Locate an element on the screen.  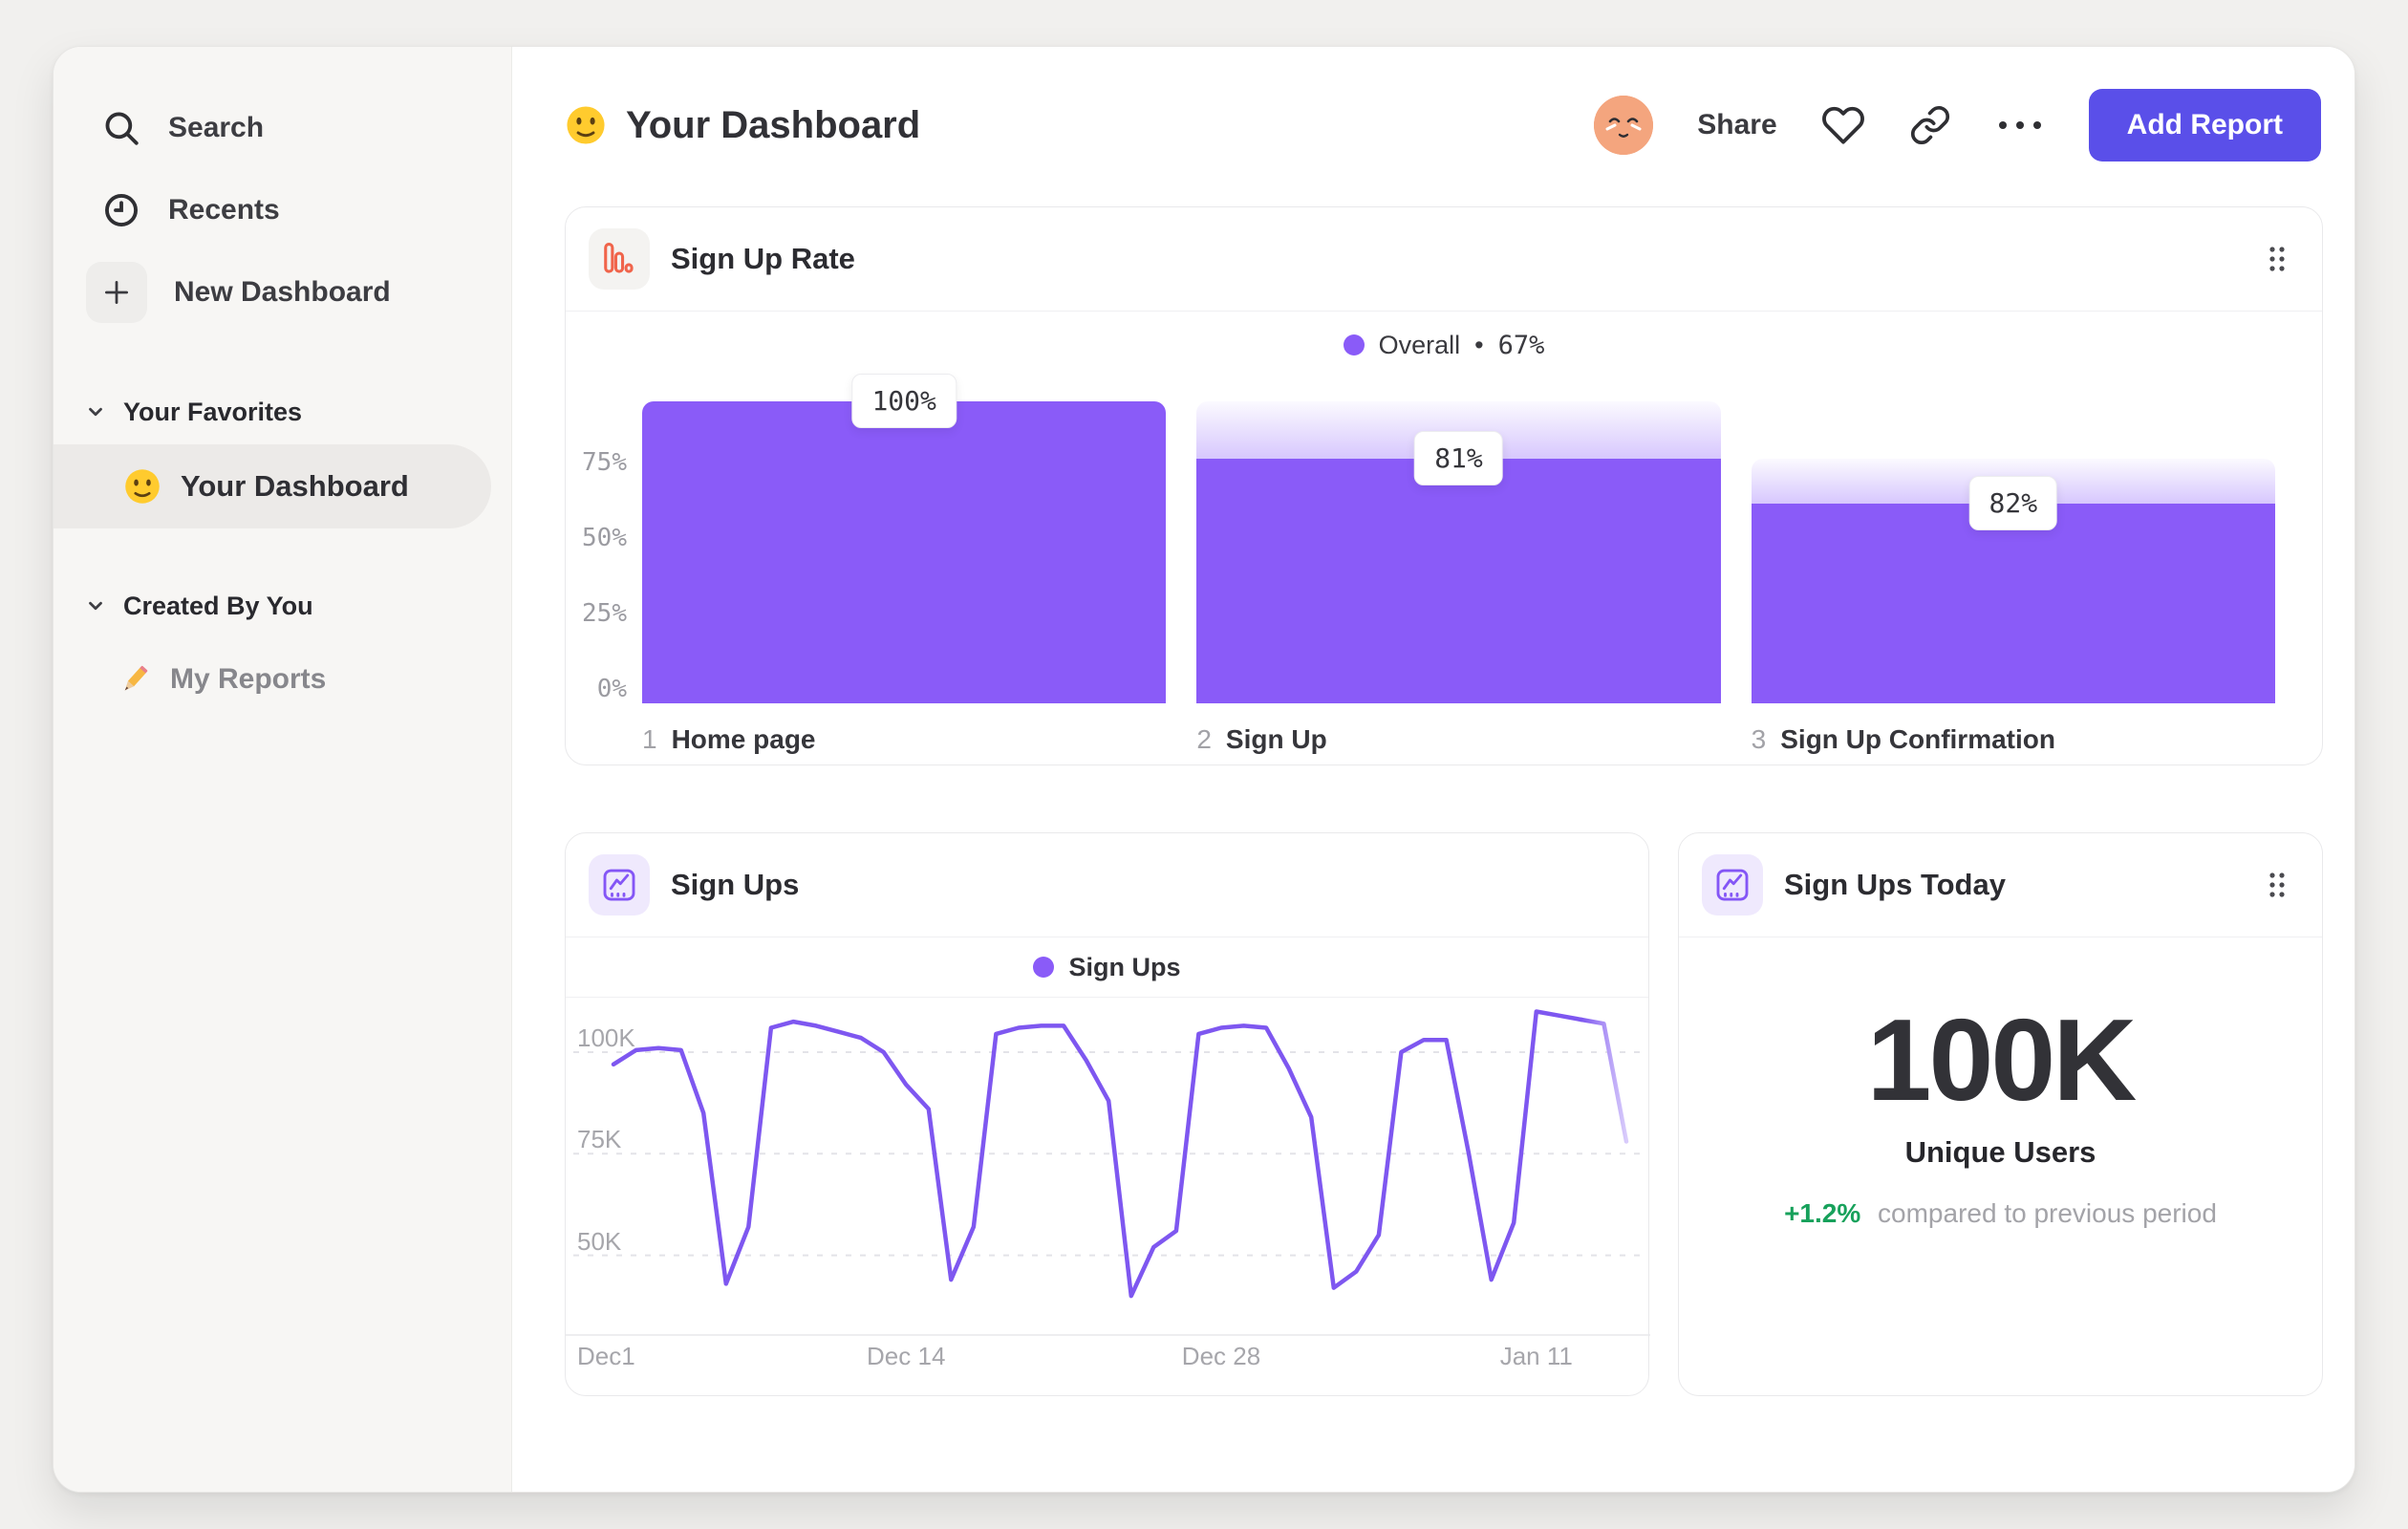
funnel-y-tick-label: 25% is located at coordinates (605, 613).